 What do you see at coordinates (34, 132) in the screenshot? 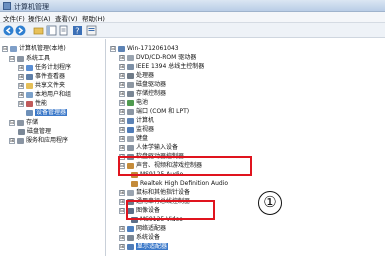
I see `tree-item-disk-management: 磁盘管理` at bounding box center [34, 132].